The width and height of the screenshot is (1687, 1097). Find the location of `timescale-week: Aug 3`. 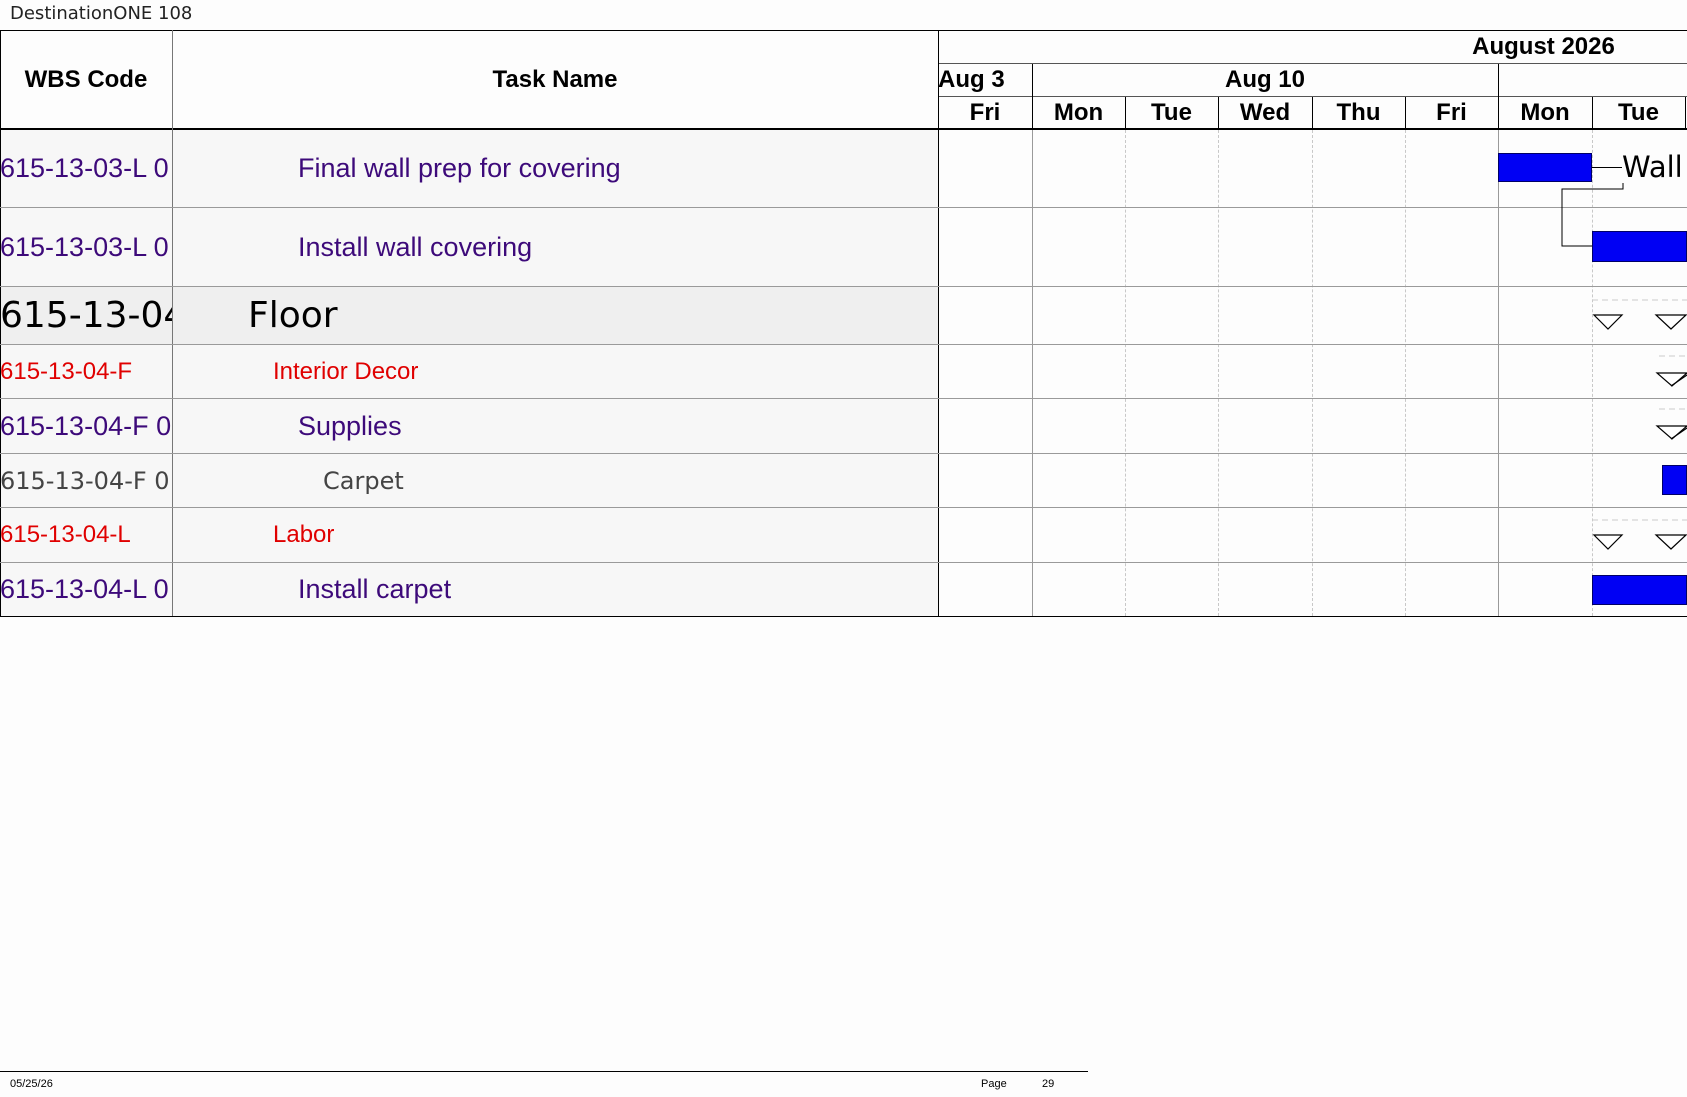

timescale-week: Aug 3 is located at coordinates (971, 79).